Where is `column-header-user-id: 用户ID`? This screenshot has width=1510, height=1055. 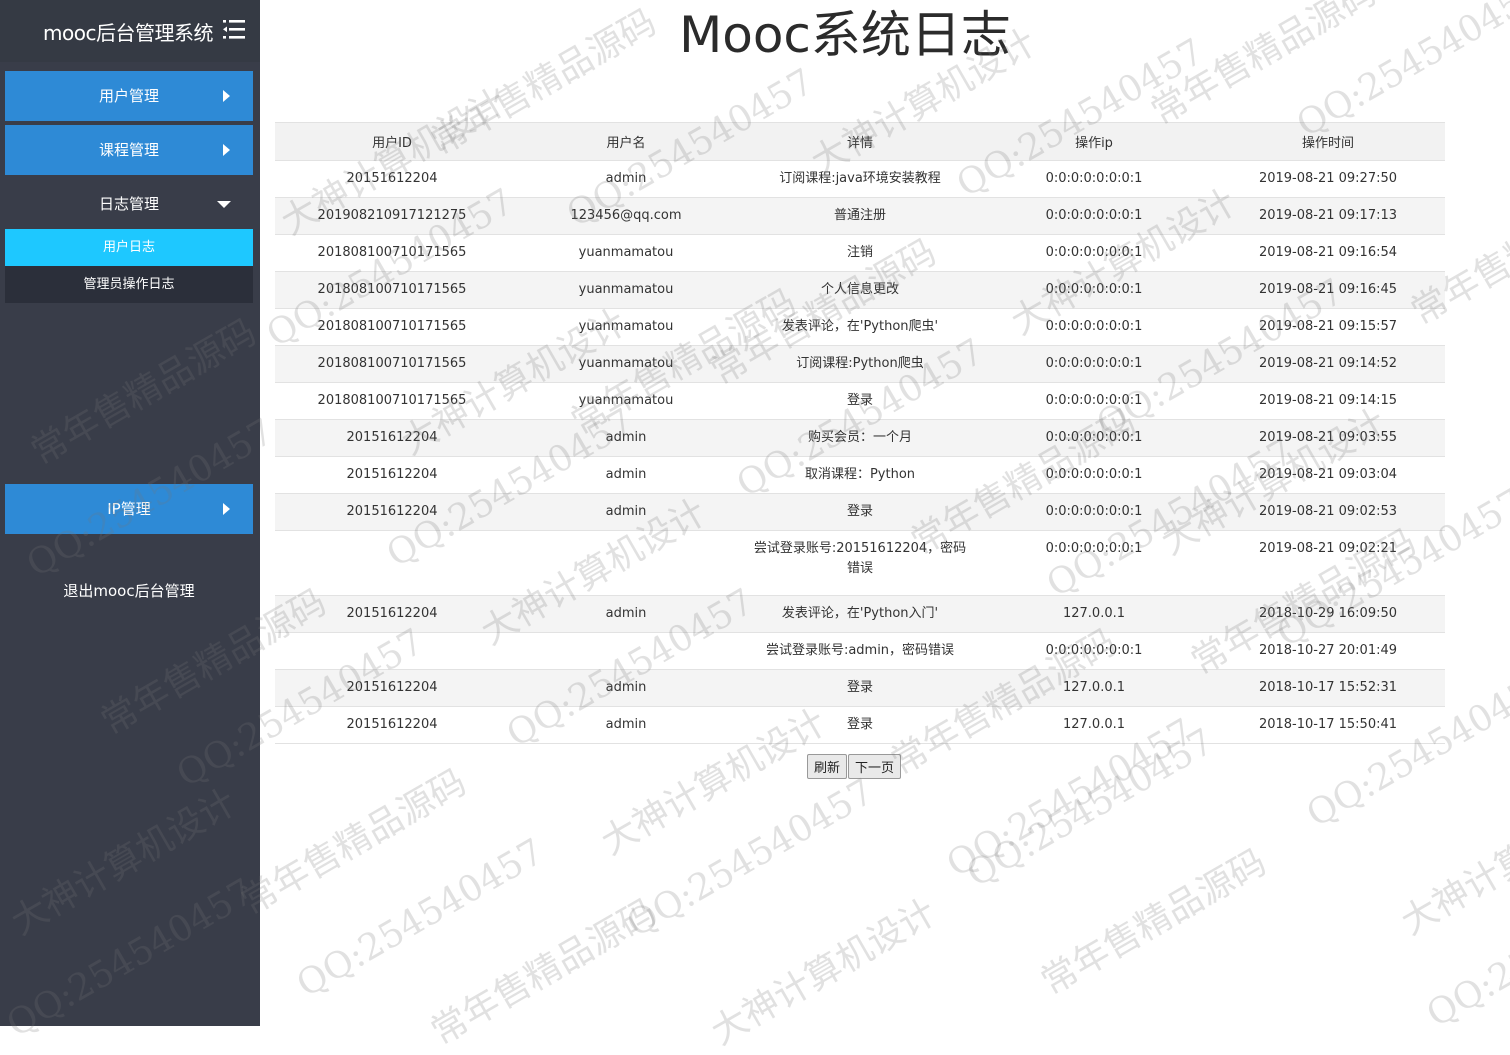
column-header-user-id: 用户ID is located at coordinates (392, 141).